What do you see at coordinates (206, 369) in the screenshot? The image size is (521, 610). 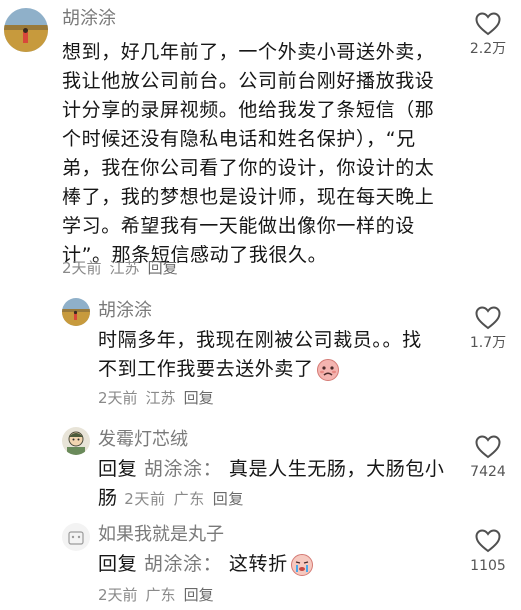 I see `comment-text-segment: 不到工作我要去送外卖了` at bounding box center [206, 369].